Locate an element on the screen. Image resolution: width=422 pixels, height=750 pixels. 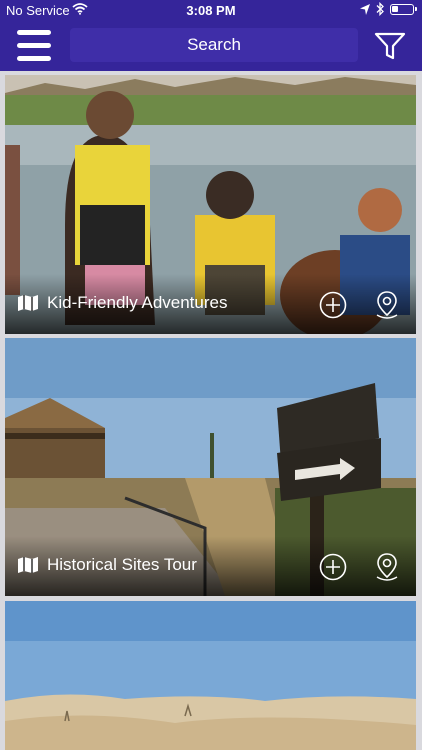
battery-icon is located at coordinates (403, 9).